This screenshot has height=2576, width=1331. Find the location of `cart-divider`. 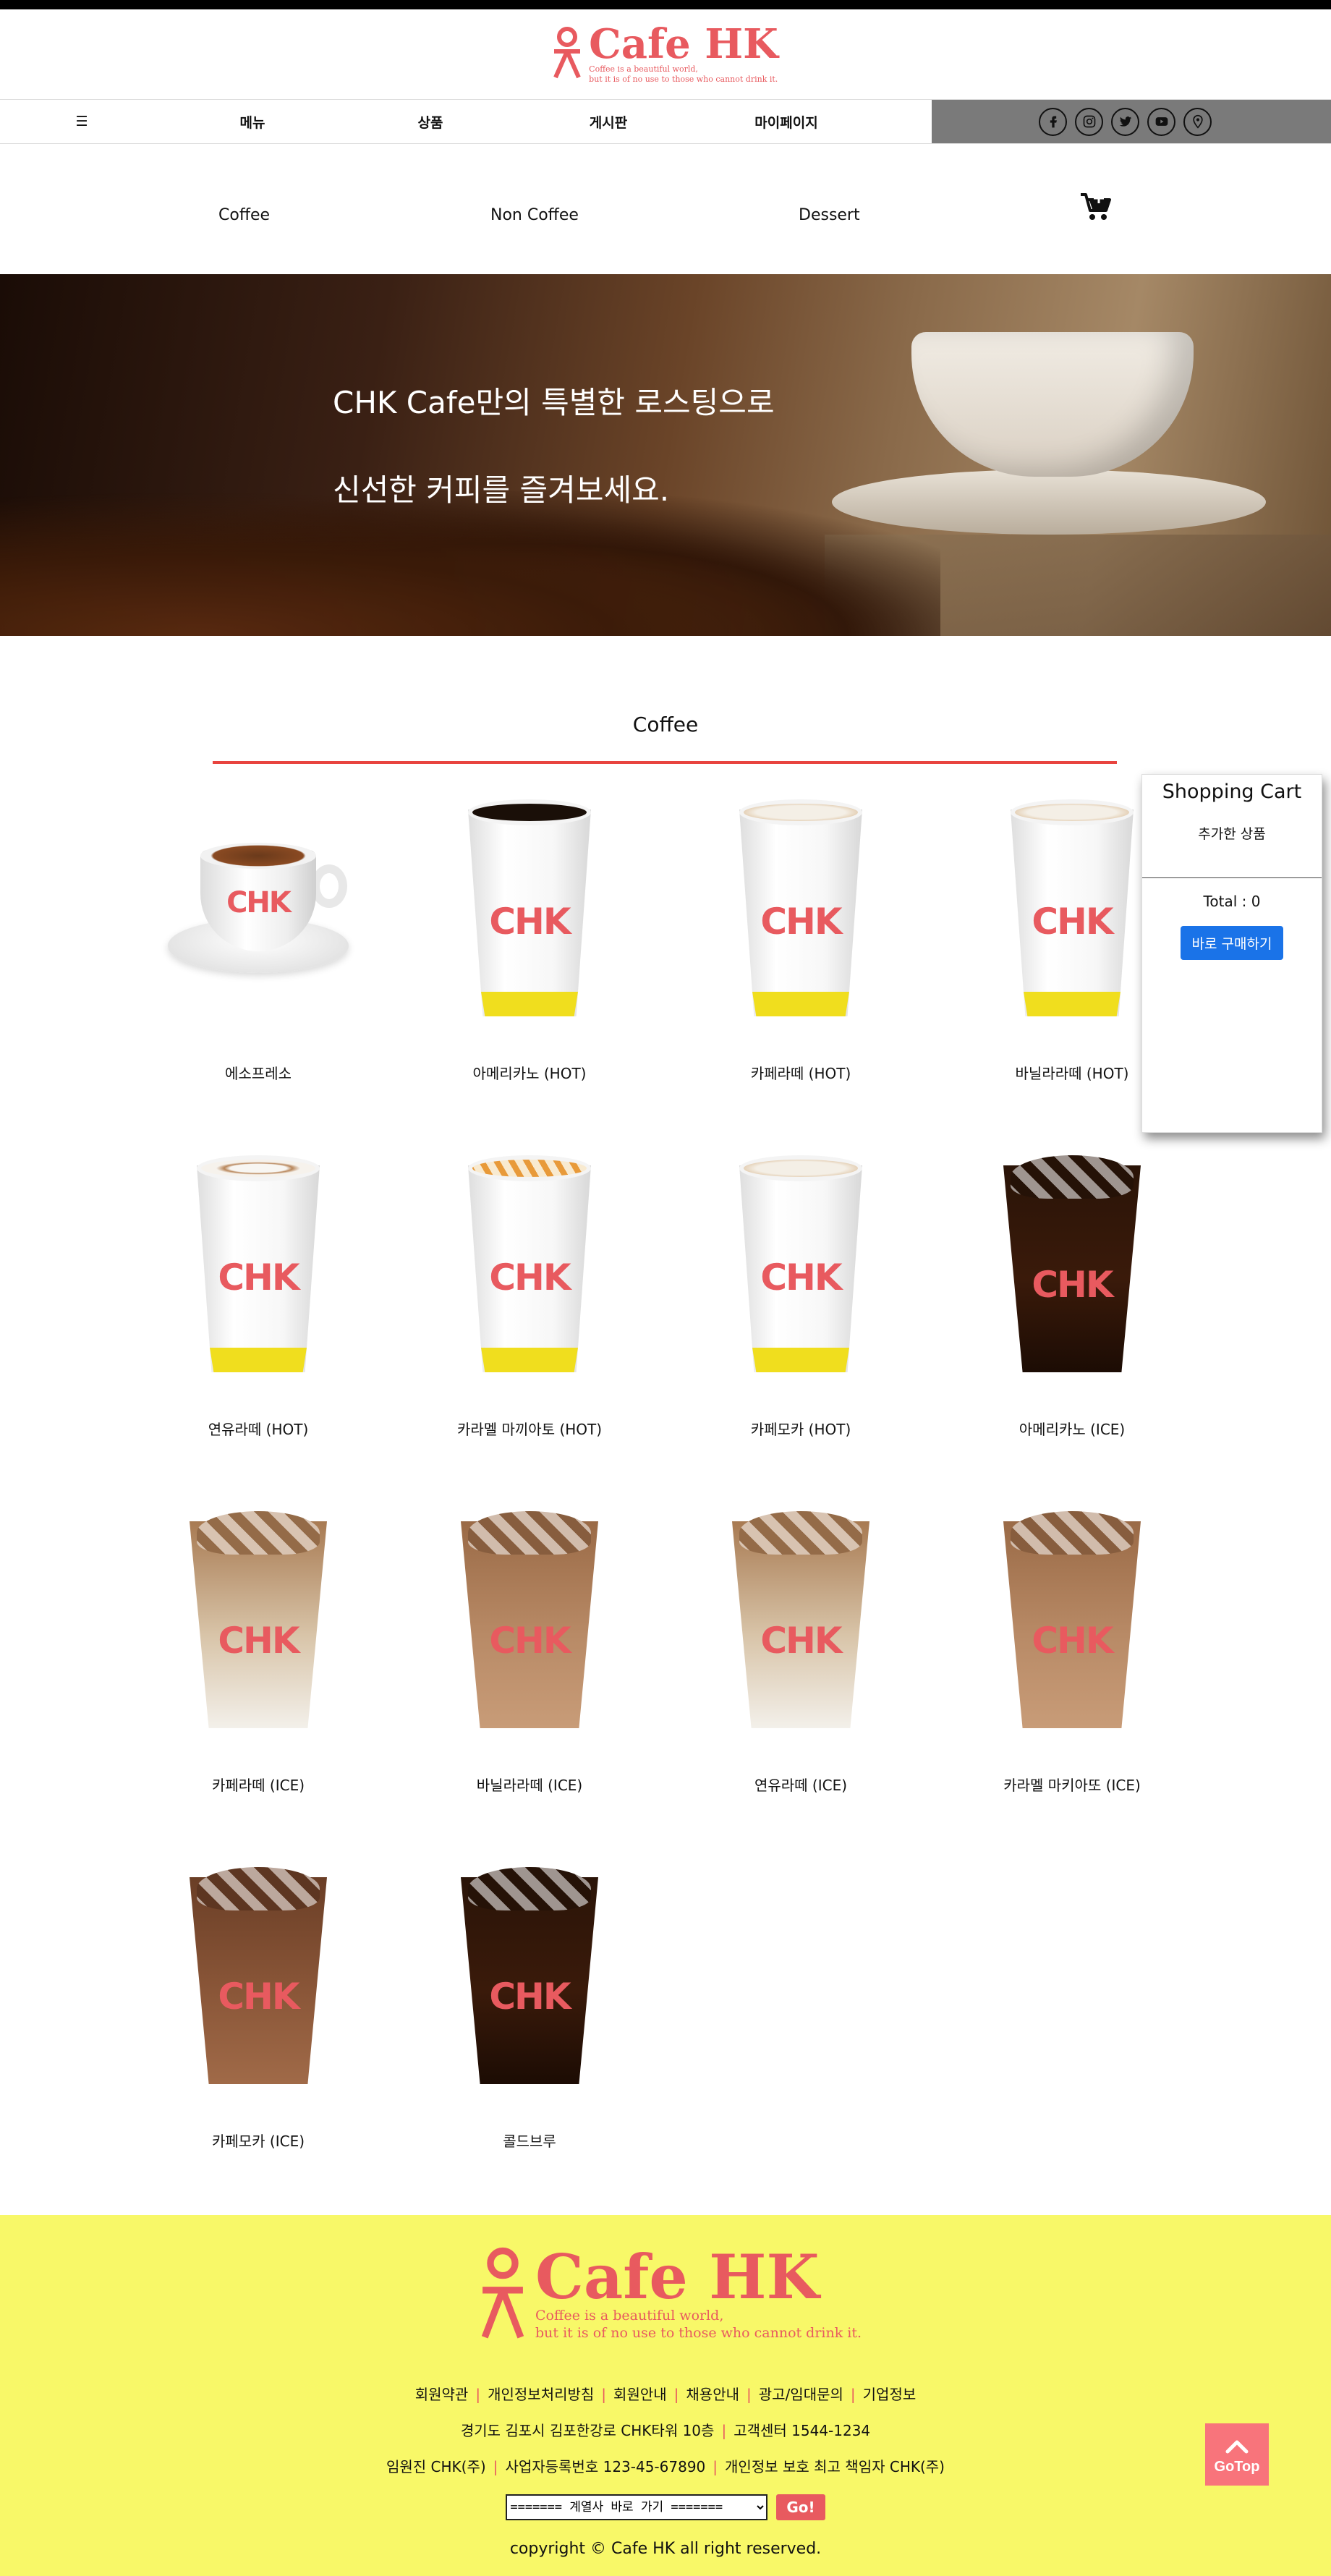

cart-divider is located at coordinates (1232, 877).